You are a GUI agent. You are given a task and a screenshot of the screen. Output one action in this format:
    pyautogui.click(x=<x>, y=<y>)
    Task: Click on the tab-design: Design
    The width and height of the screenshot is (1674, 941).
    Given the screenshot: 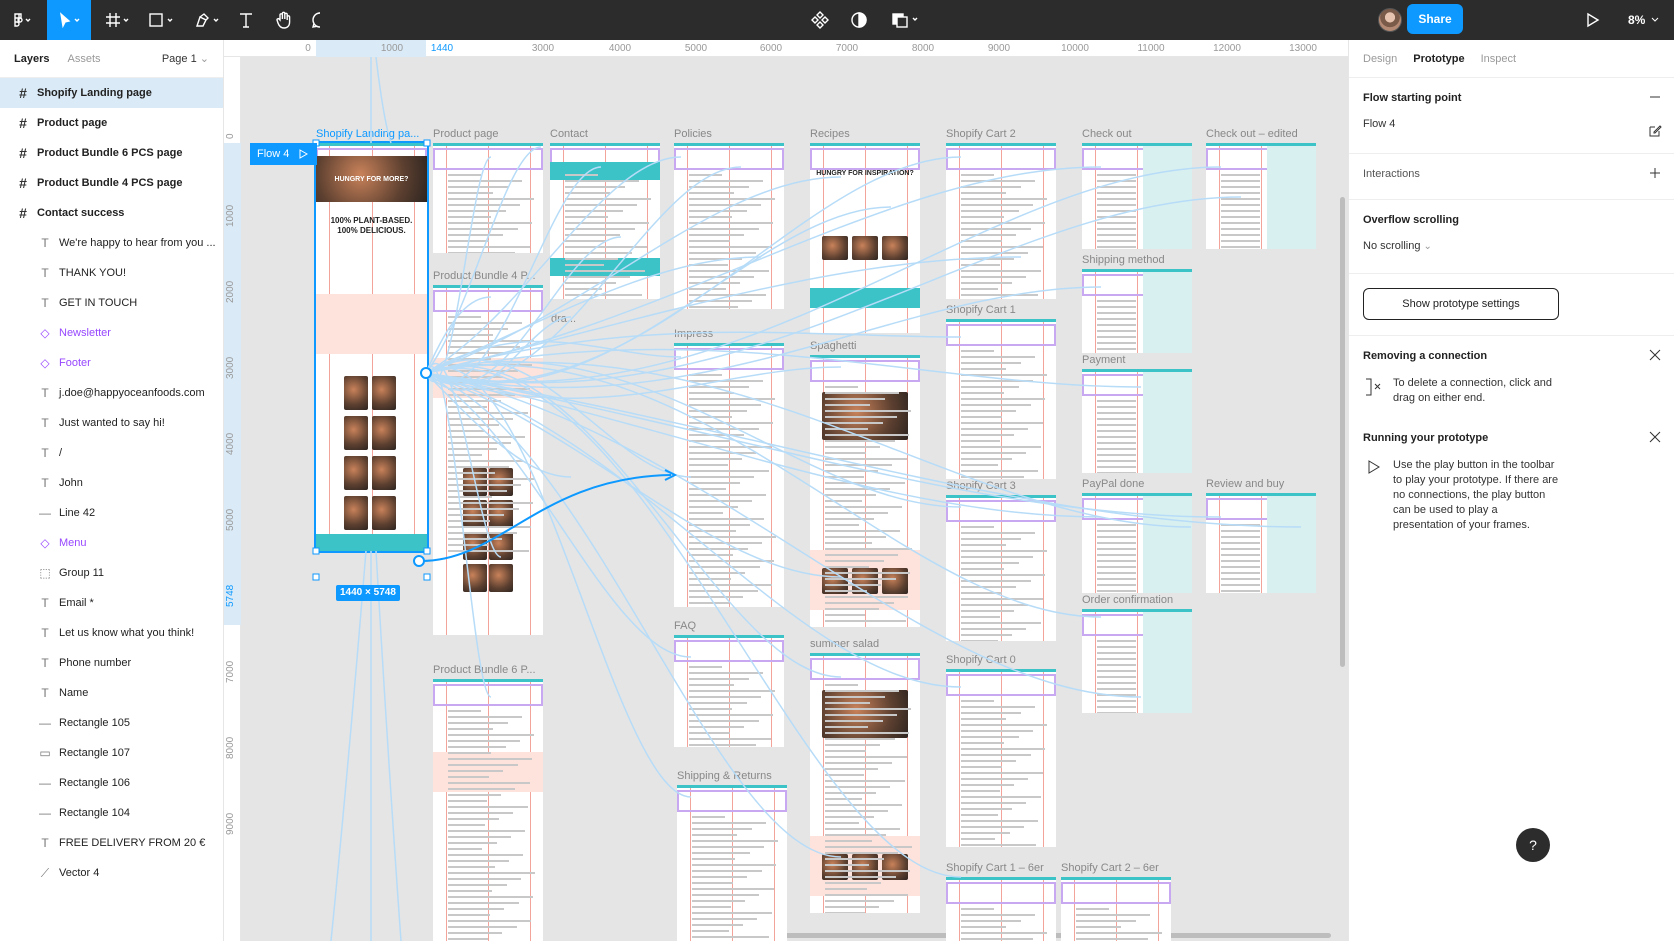 What is the action you would take?
    pyautogui.click(x=1380, y=59)
    